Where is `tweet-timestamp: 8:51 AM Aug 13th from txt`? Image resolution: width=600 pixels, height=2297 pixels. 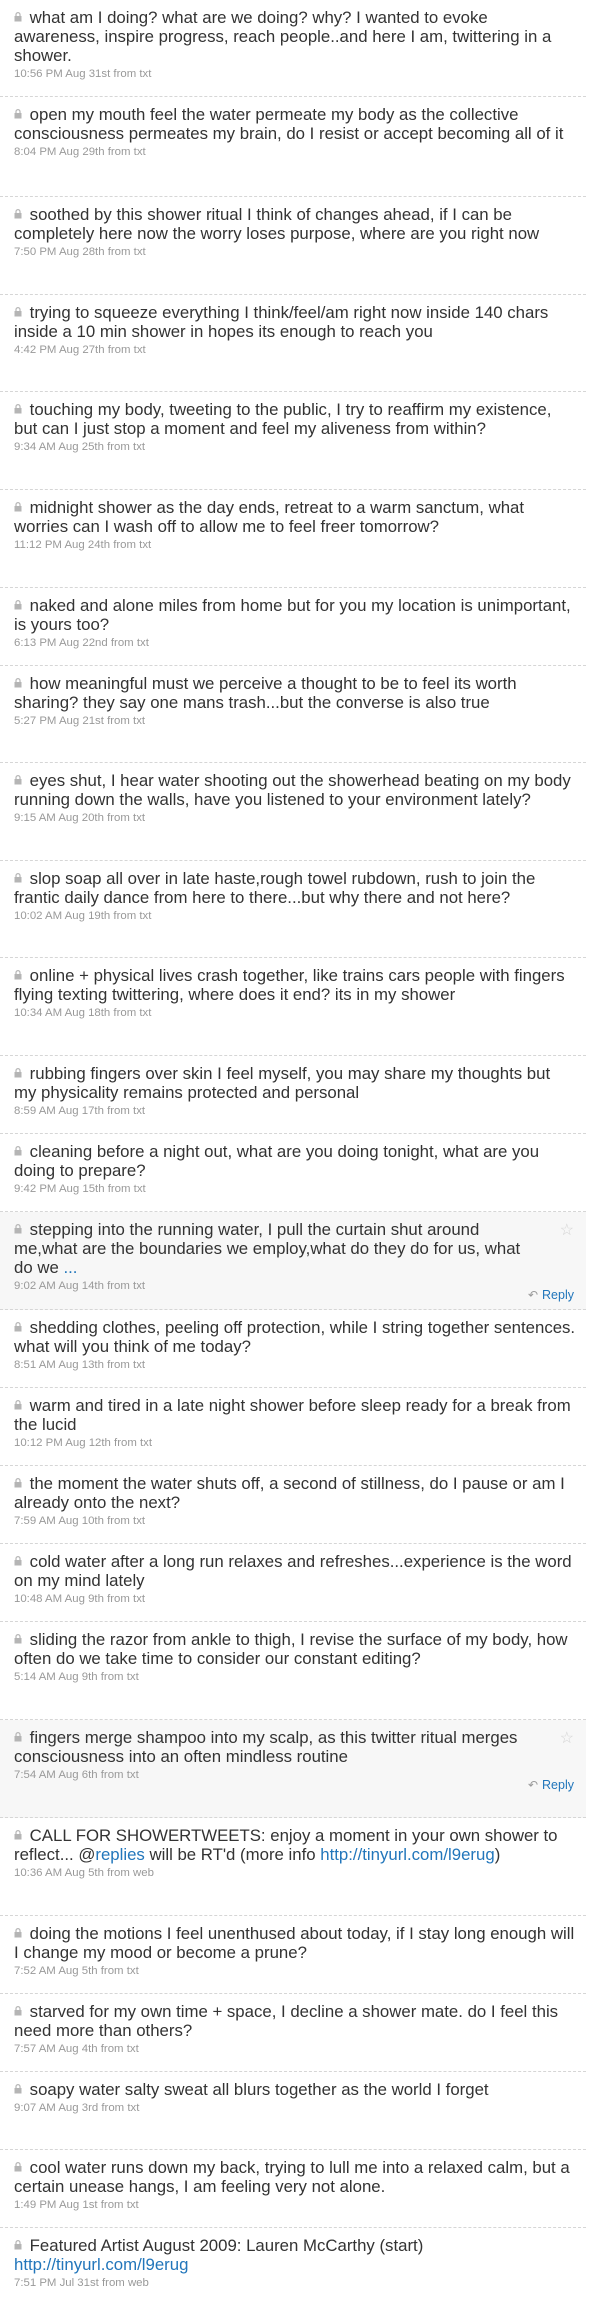
tweet-timestamp: 8:51 AM Aug 13th from txt is located at coordinates (295, 1365).